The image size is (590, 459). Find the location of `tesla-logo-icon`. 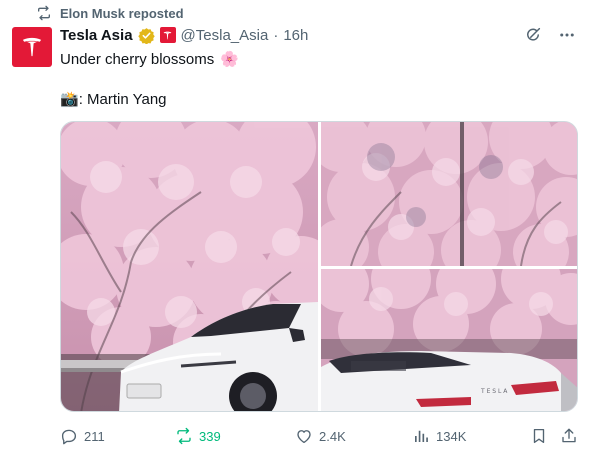

tesla-logo-icon is located at coordinates (32, 47).